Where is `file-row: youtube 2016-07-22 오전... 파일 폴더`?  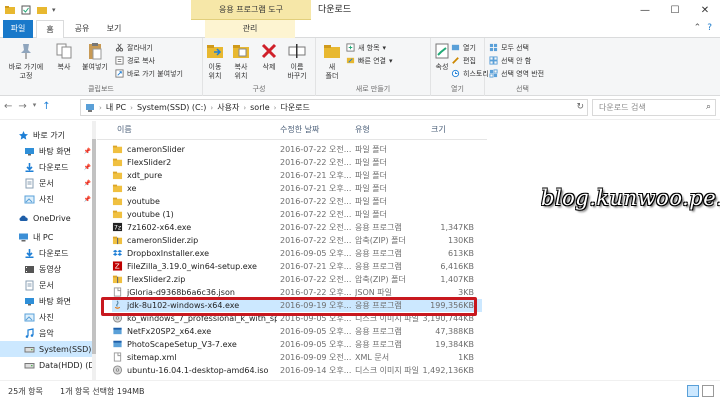 file-row: youtube 2016-07-22 오전... 파일 폴더 is located at coordinates (297, 201).